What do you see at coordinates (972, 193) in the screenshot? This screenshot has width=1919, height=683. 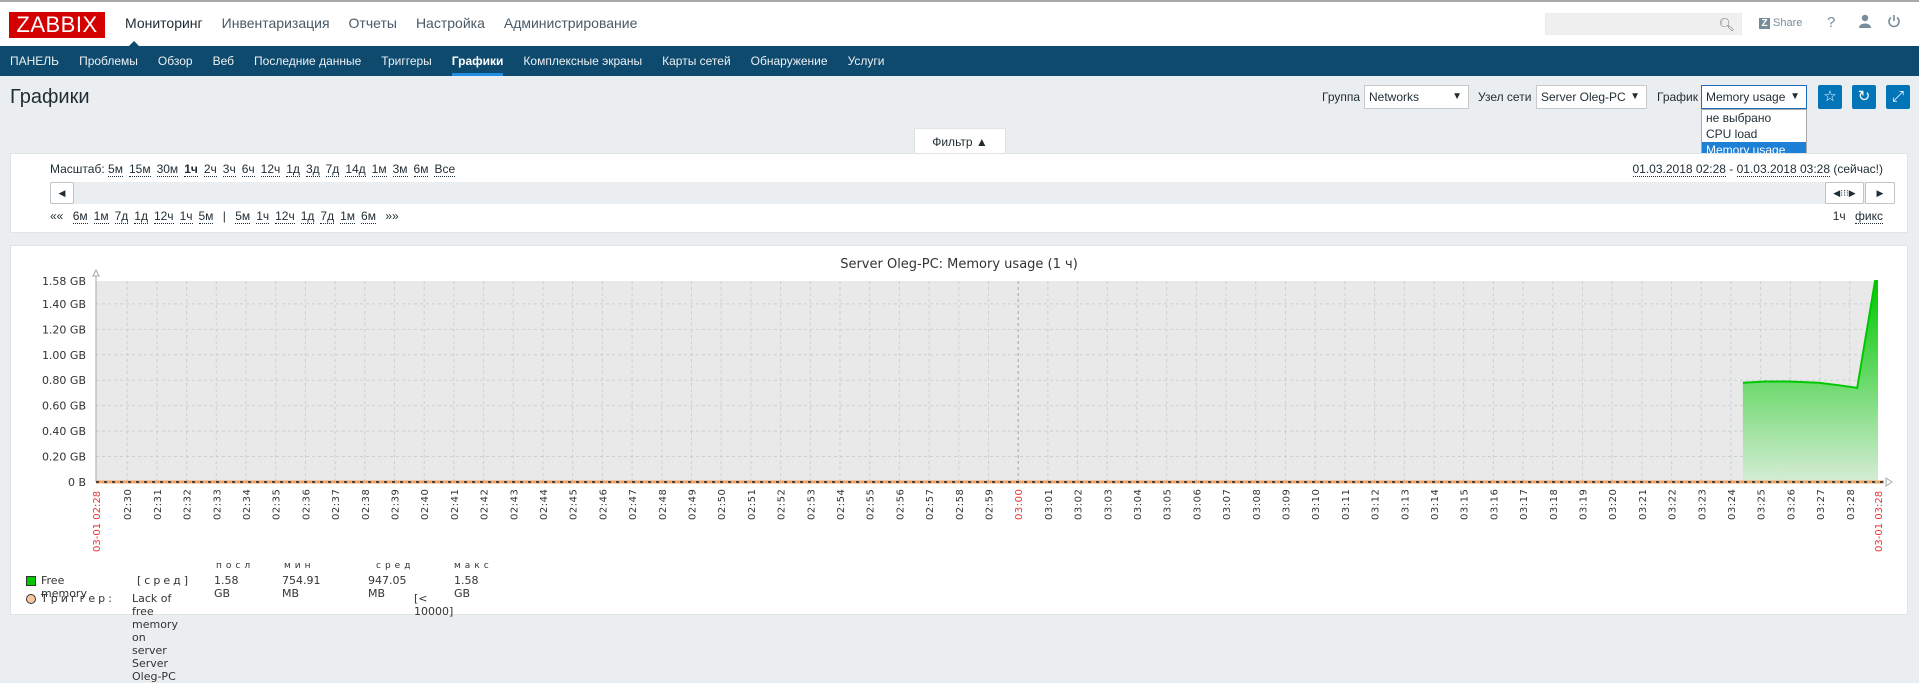 I see `timeline-scrollbar: ◀ ◀⁝⁝⁝▶ ▶` at bounding box center [972, 193].